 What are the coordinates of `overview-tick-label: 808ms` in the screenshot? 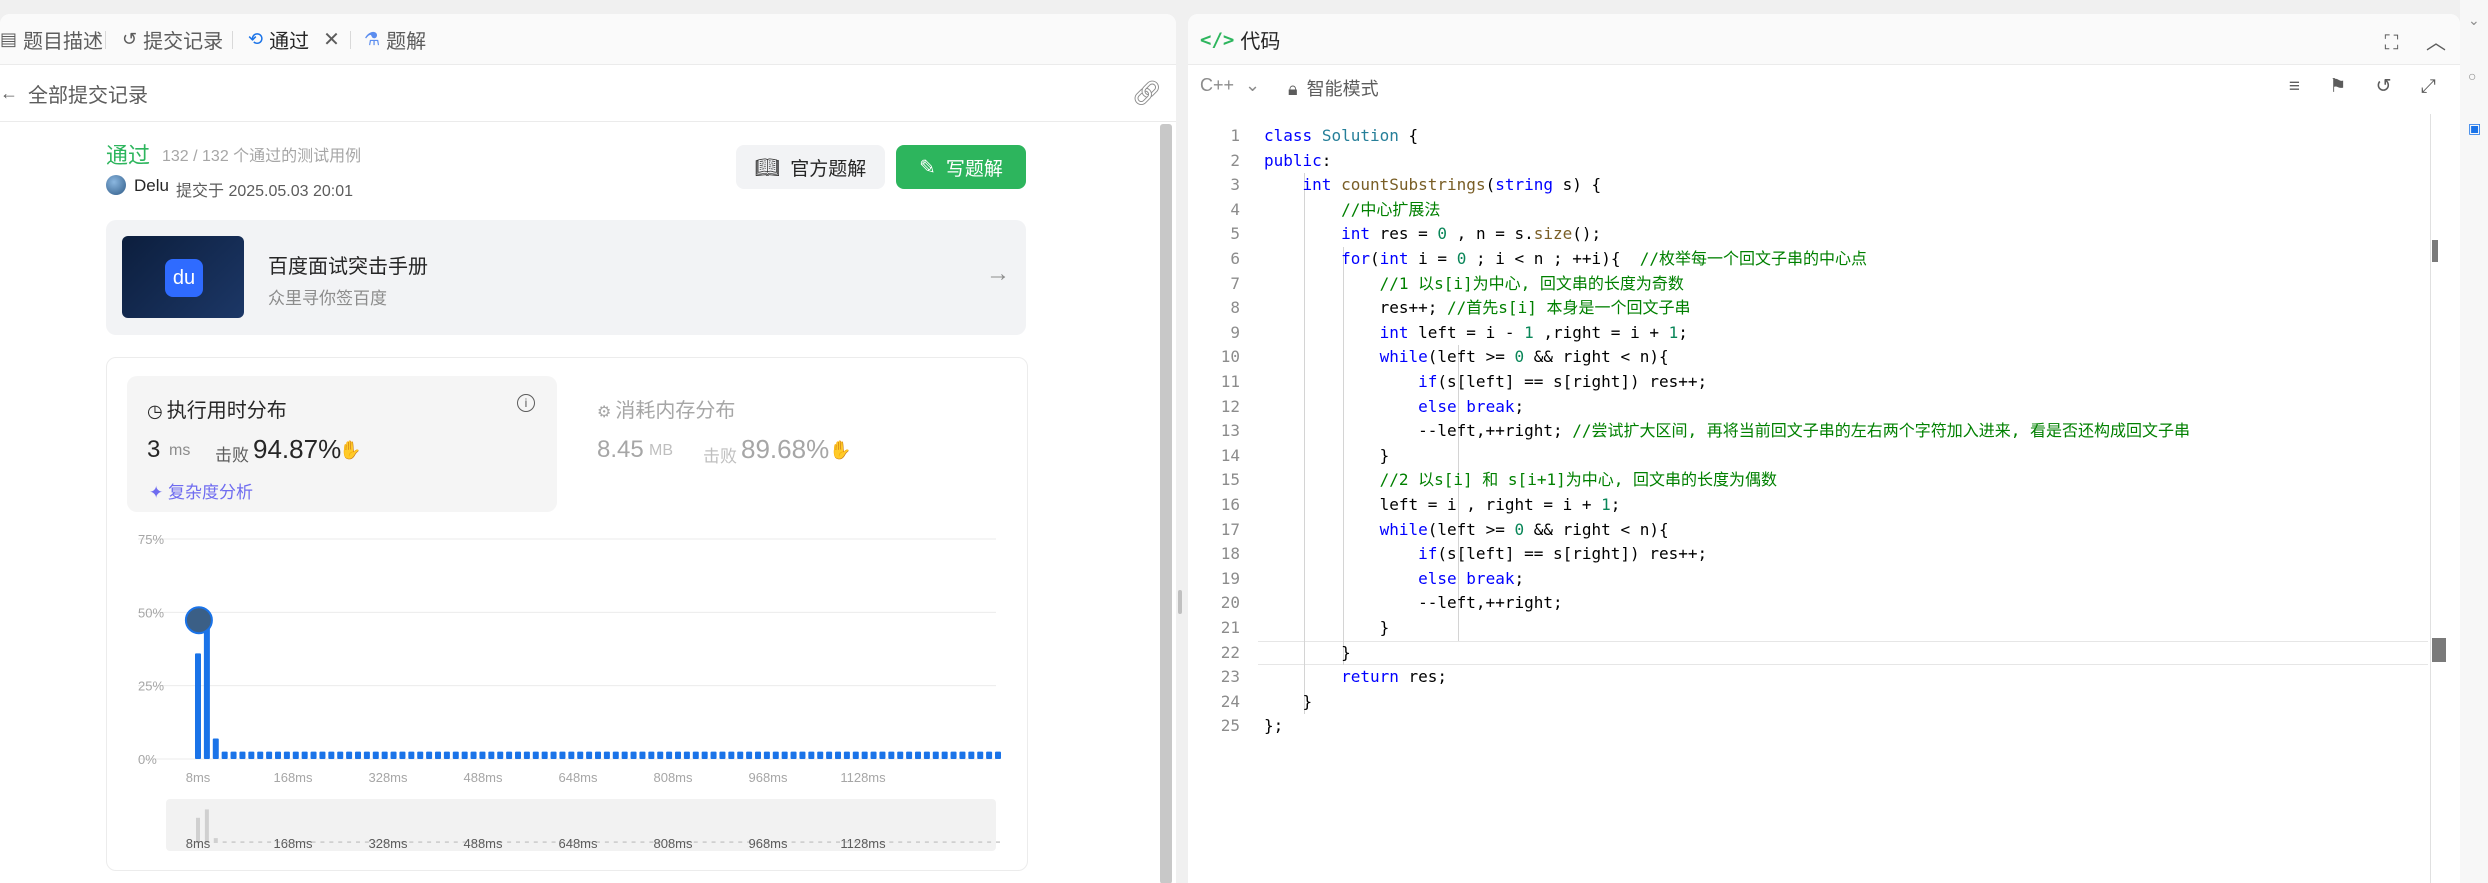 It's located at (673, 843).